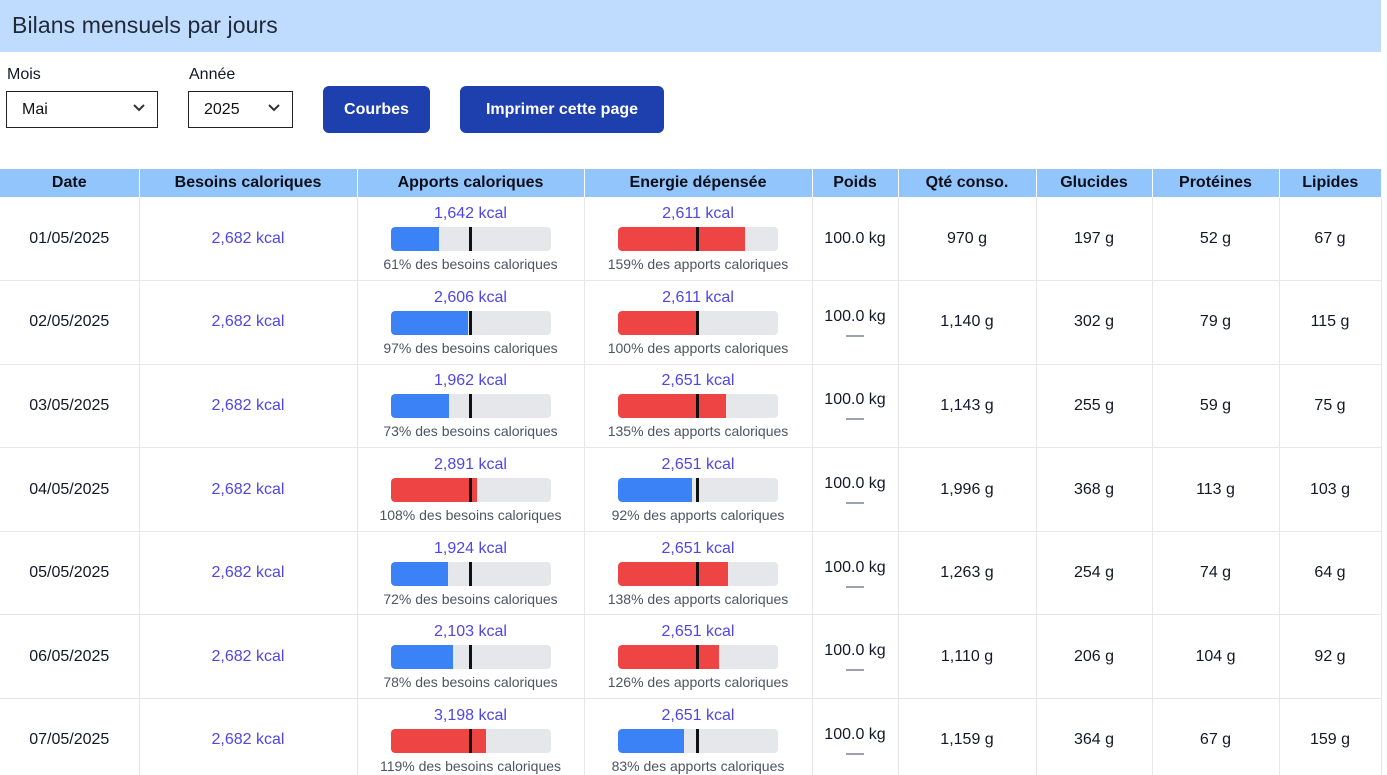 This screenshot has height=775, width=1387. I want to click on apports-value: 1,924 kcal, so click(470, 548).